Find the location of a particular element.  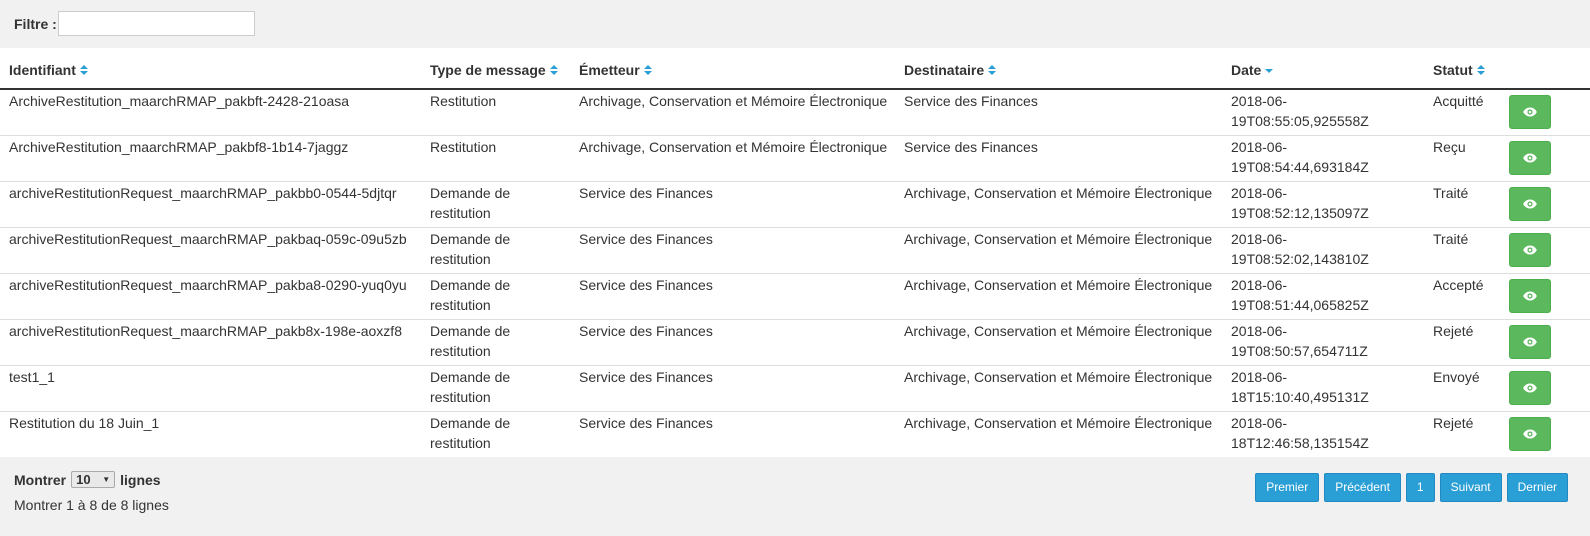

rows-per-page-value: 10 is located at coordinates (83, 479).